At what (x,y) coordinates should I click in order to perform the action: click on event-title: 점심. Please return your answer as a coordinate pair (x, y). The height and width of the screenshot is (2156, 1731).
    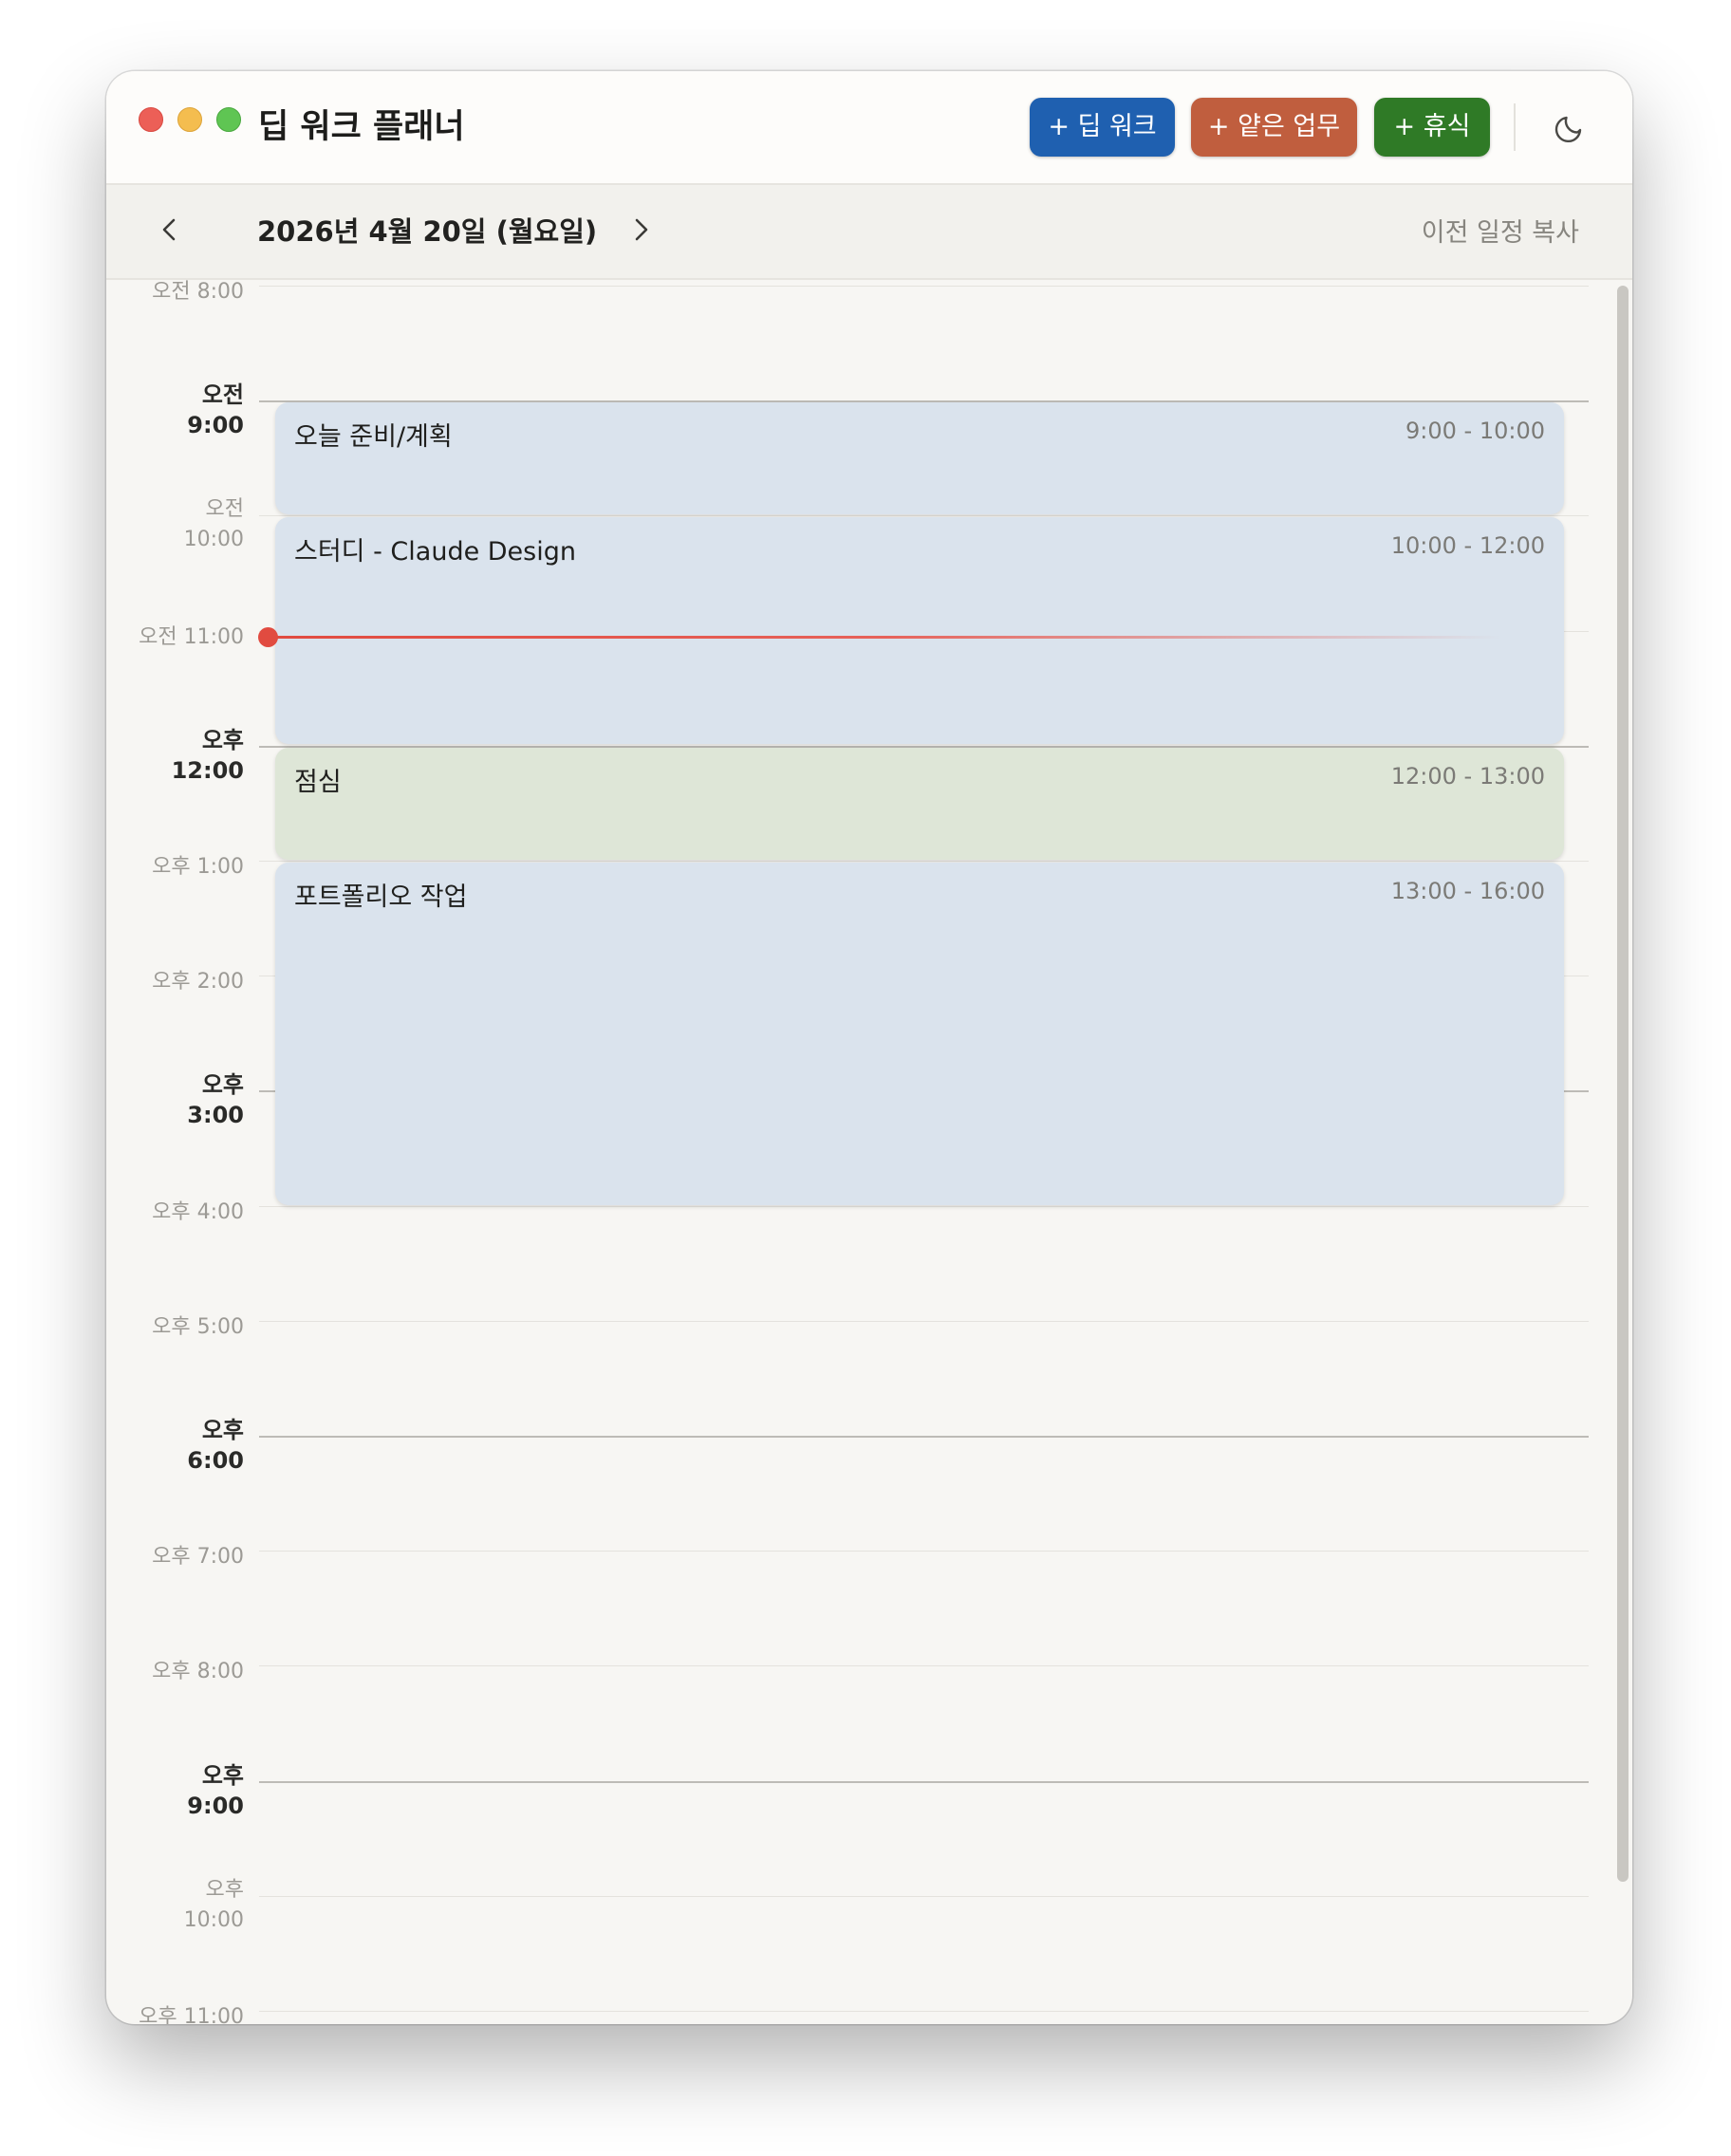
    Looking at the image, I should click on (318, 782).